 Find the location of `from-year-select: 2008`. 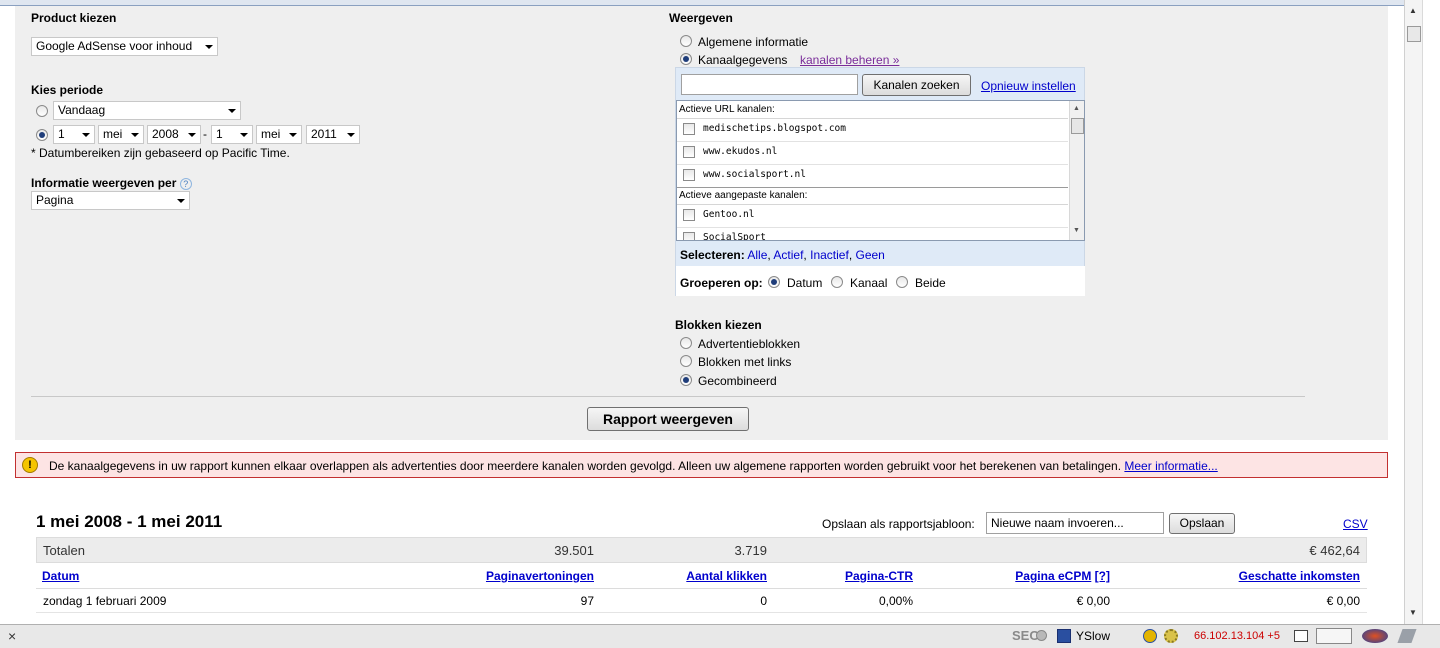

from-year-select: 2008 is located at coordinates (174, 134).